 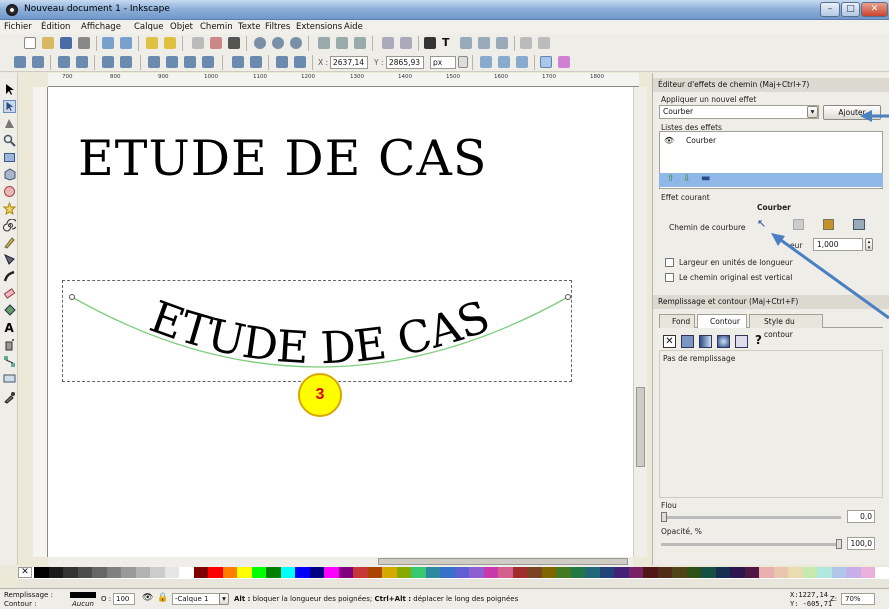 I want to click on stroke-status-label: Contour :, so click(x=20, y=604).